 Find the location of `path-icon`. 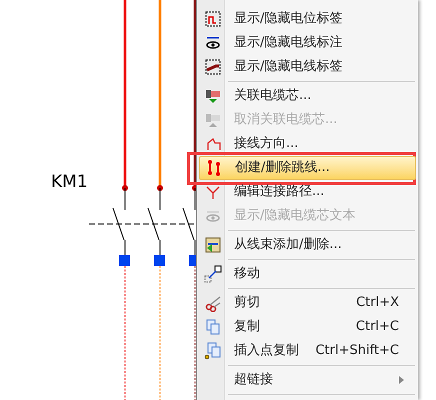

path-icon is located at coordinates (213, 19).